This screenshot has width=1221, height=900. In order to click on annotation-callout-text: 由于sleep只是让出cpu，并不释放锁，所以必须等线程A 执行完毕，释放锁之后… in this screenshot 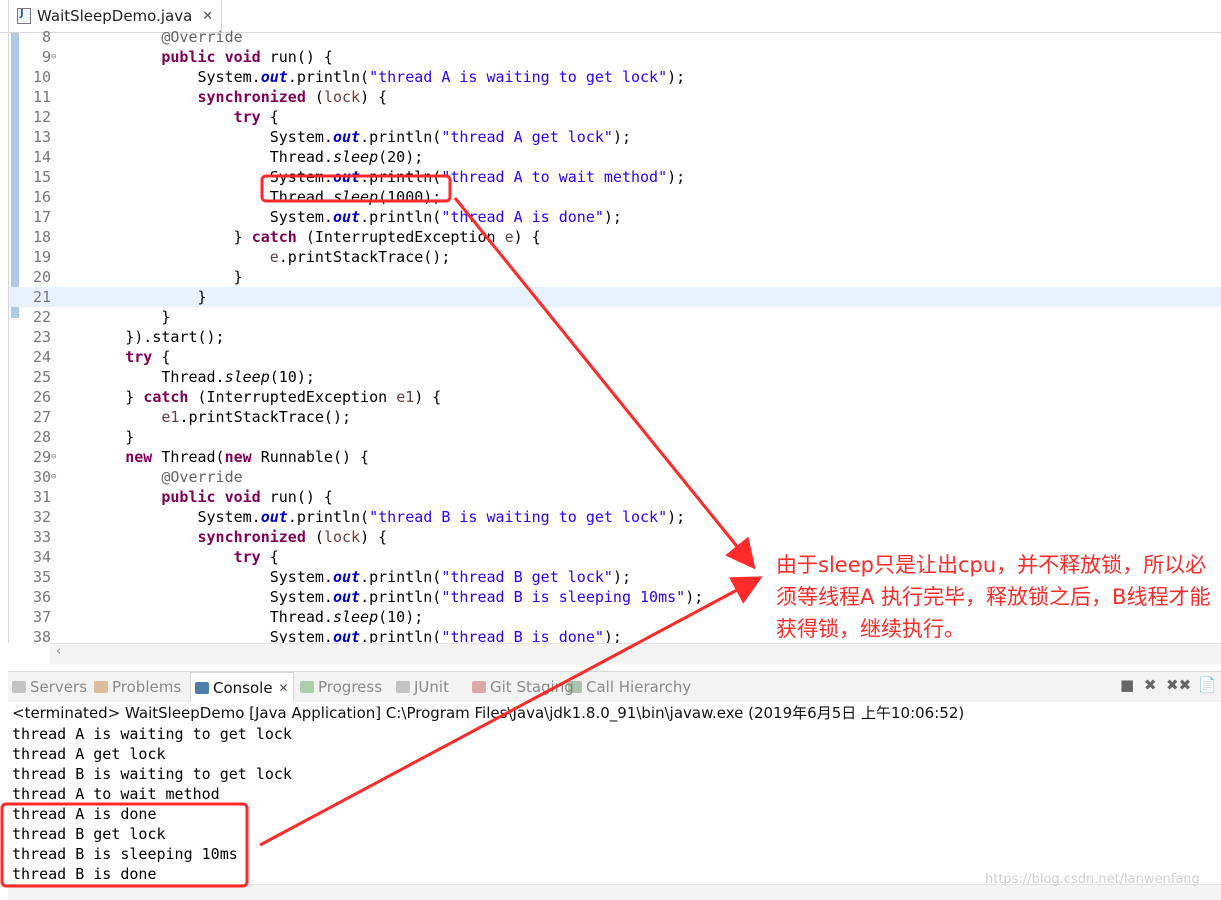, I will do `click(993, 597)`.